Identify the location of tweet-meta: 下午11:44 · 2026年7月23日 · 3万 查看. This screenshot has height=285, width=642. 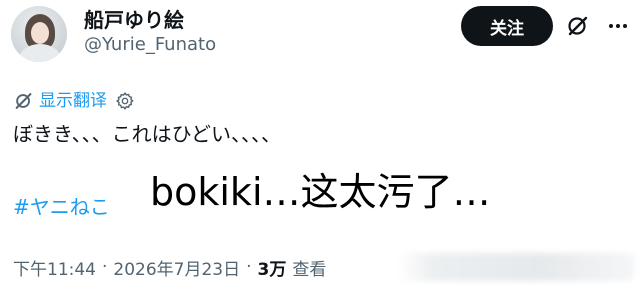
(170, 267).